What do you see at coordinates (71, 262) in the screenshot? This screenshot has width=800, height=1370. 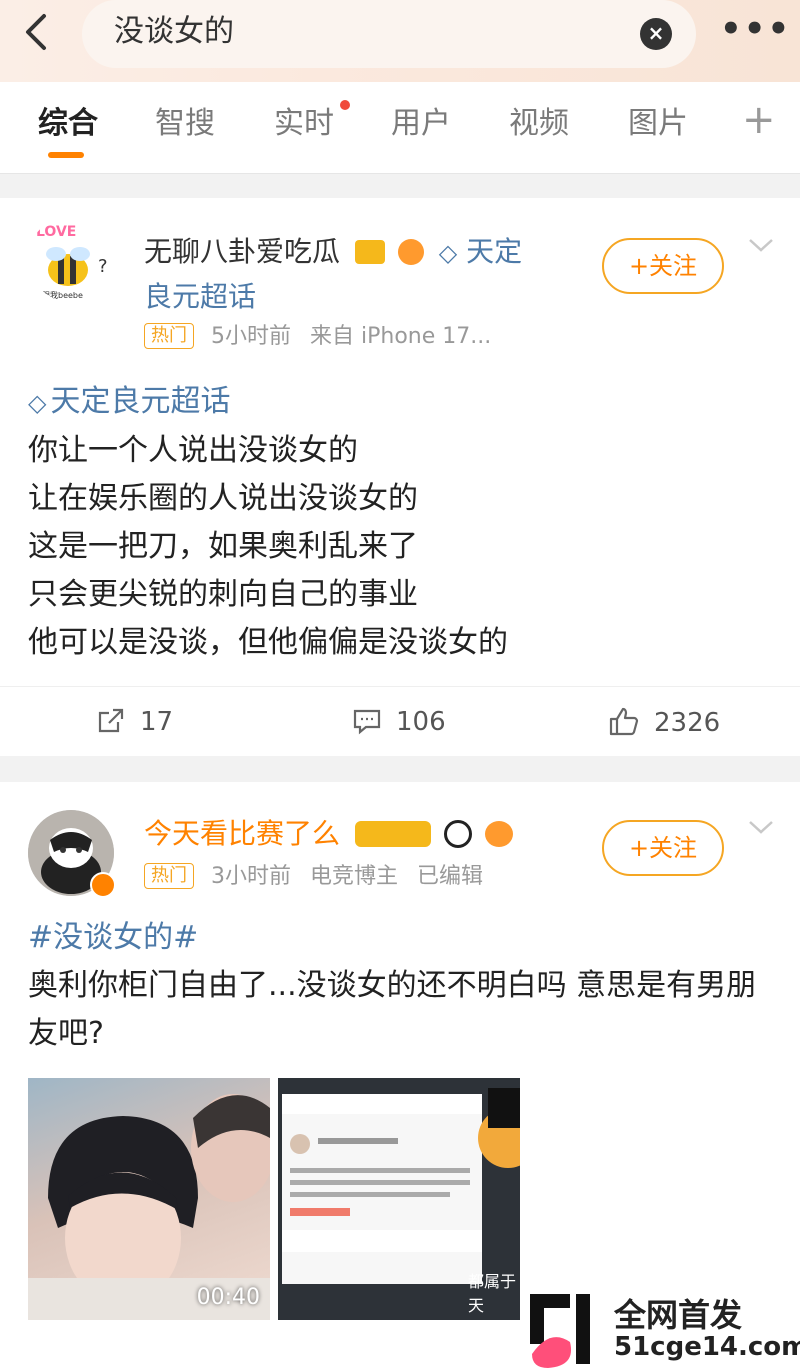 I see `bee-avatar-icon: ? LOVE 在跟我beebe` at bounding box center [71, 262].